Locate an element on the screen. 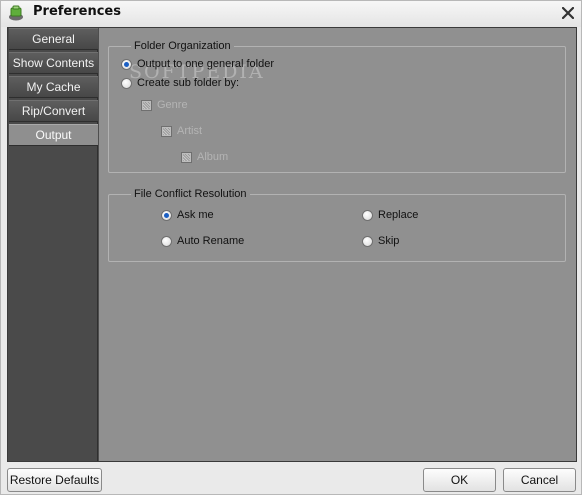 Image resolution: width=582 pixels, height=495 pixels. skip-option: Skip is located at coordinates (380, 241).